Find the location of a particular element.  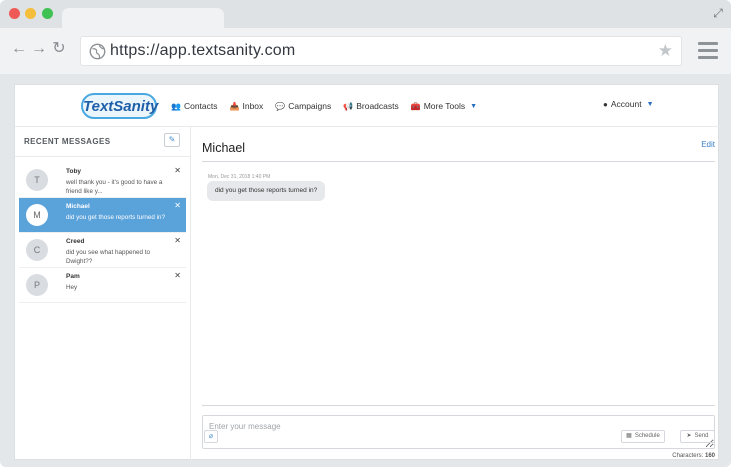

chat-contact-name: Michael is located at coordinates (224, 148).